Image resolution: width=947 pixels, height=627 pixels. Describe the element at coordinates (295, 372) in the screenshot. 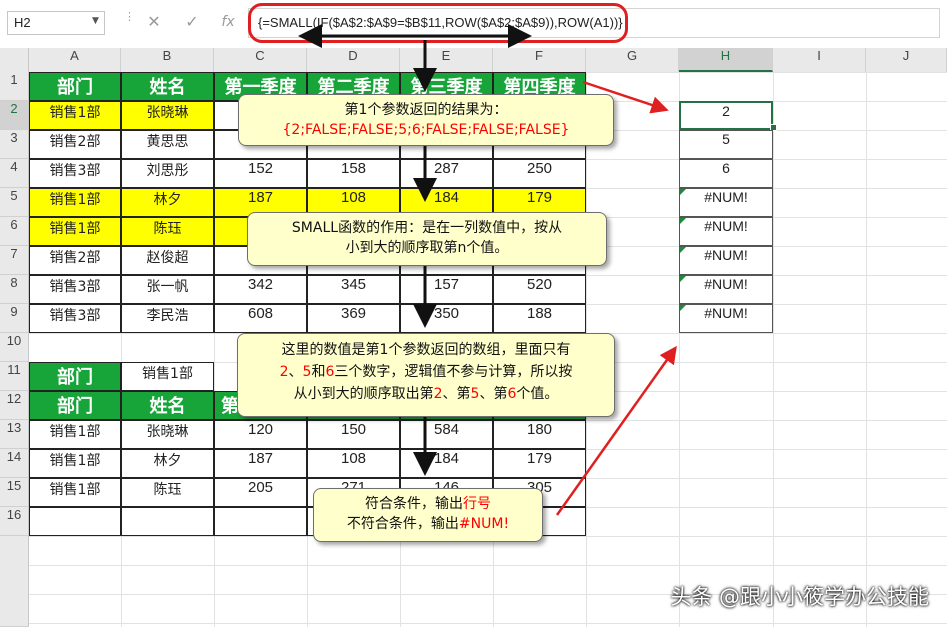

I see `callout-text: 、` at that location.